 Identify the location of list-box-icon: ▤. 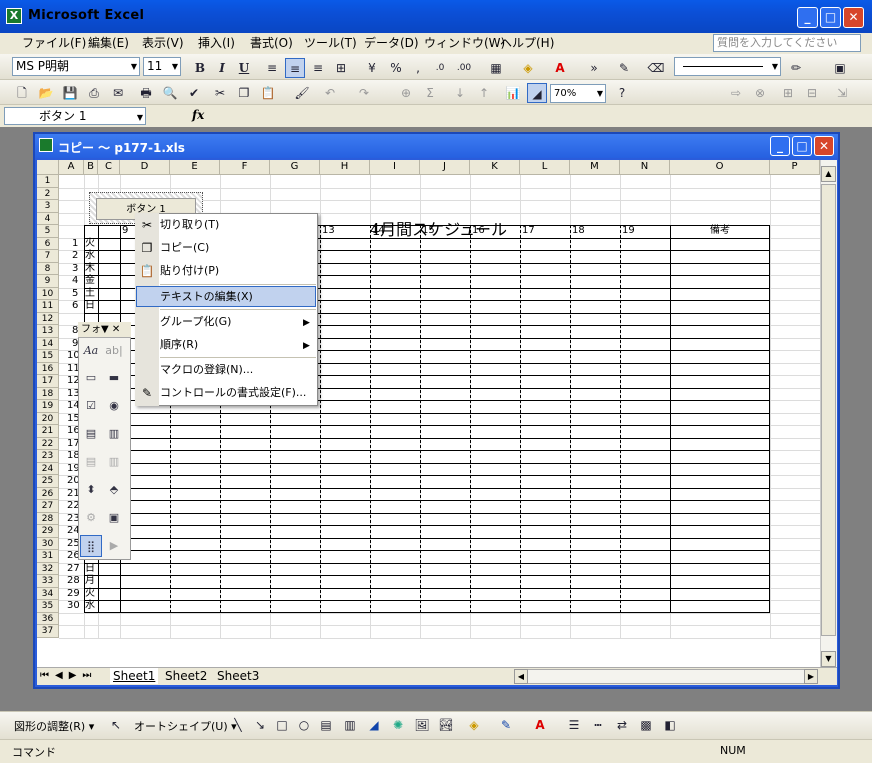
(91, 434).